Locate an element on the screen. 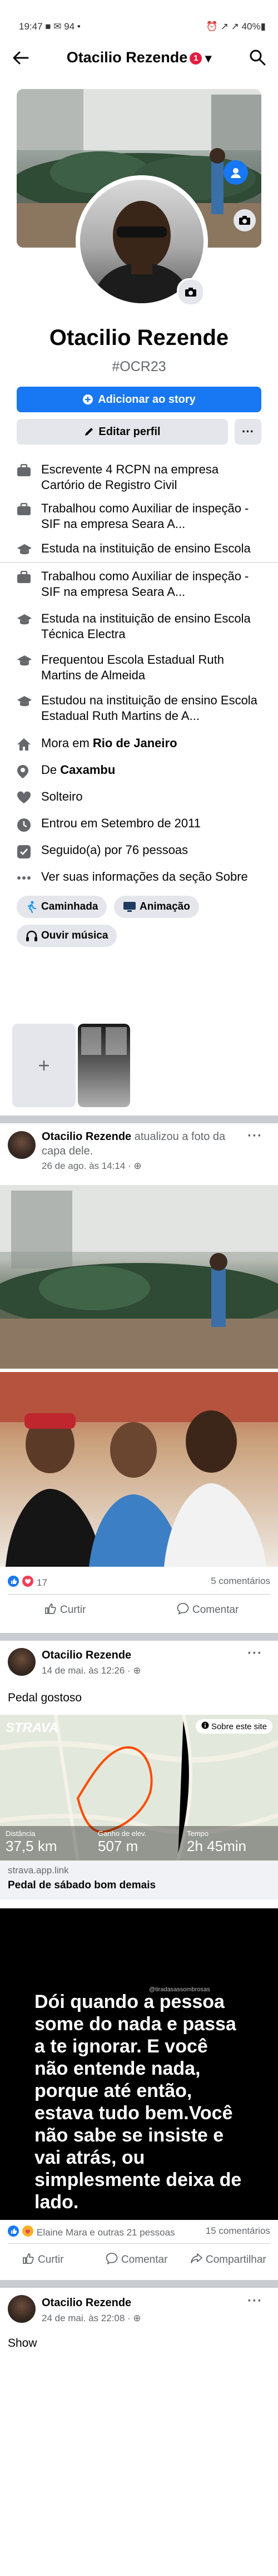 This screenshot has height=2576, width=278. love-reaction-icon is located at coordinates (27, 1583).